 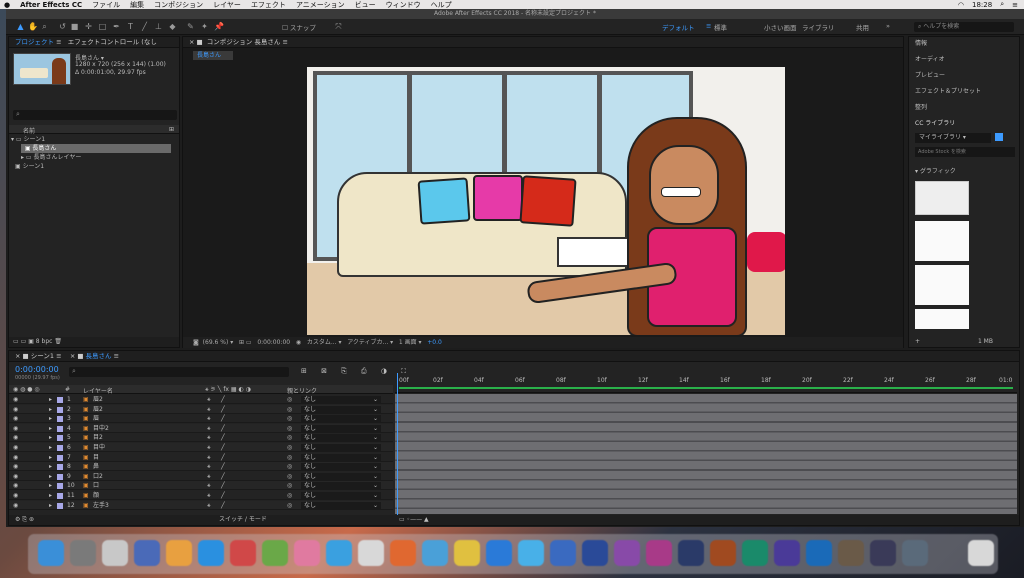 What do you see at coordinates (964, 27) in the screenshot?
I see `help-search-input: ⌕ ヘルプを検索` at bounding box center [964, 27].